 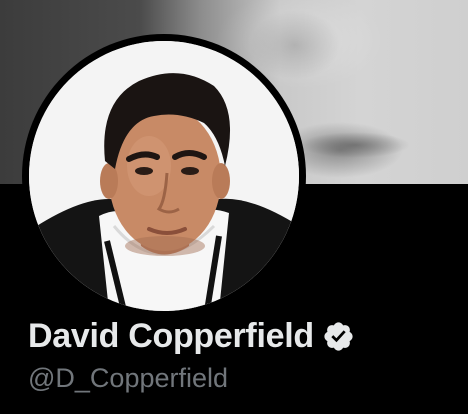 I want to click on profile-handle: @D_Copperfield, so click(x=128, y=378).